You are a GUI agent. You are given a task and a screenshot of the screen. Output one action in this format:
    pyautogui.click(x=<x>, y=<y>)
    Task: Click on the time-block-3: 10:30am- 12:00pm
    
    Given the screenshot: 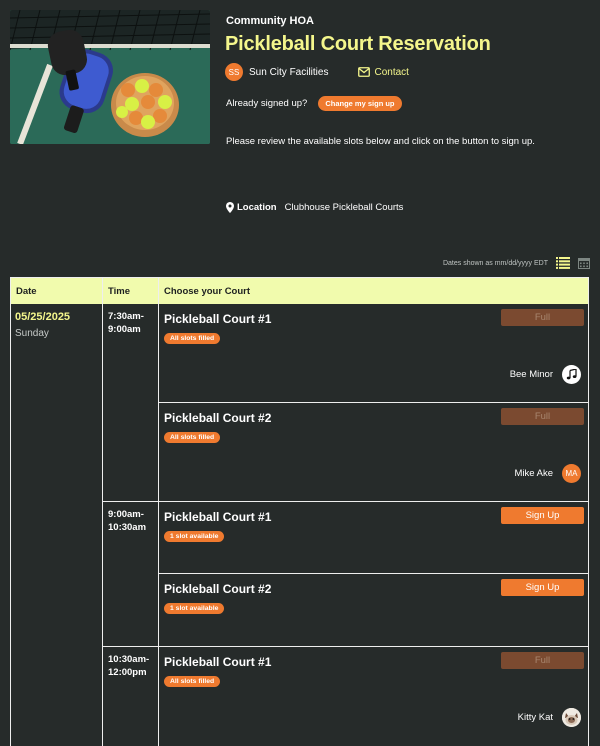 What is the action you would take?
    pyautogui.click(x=133, y=666)
    